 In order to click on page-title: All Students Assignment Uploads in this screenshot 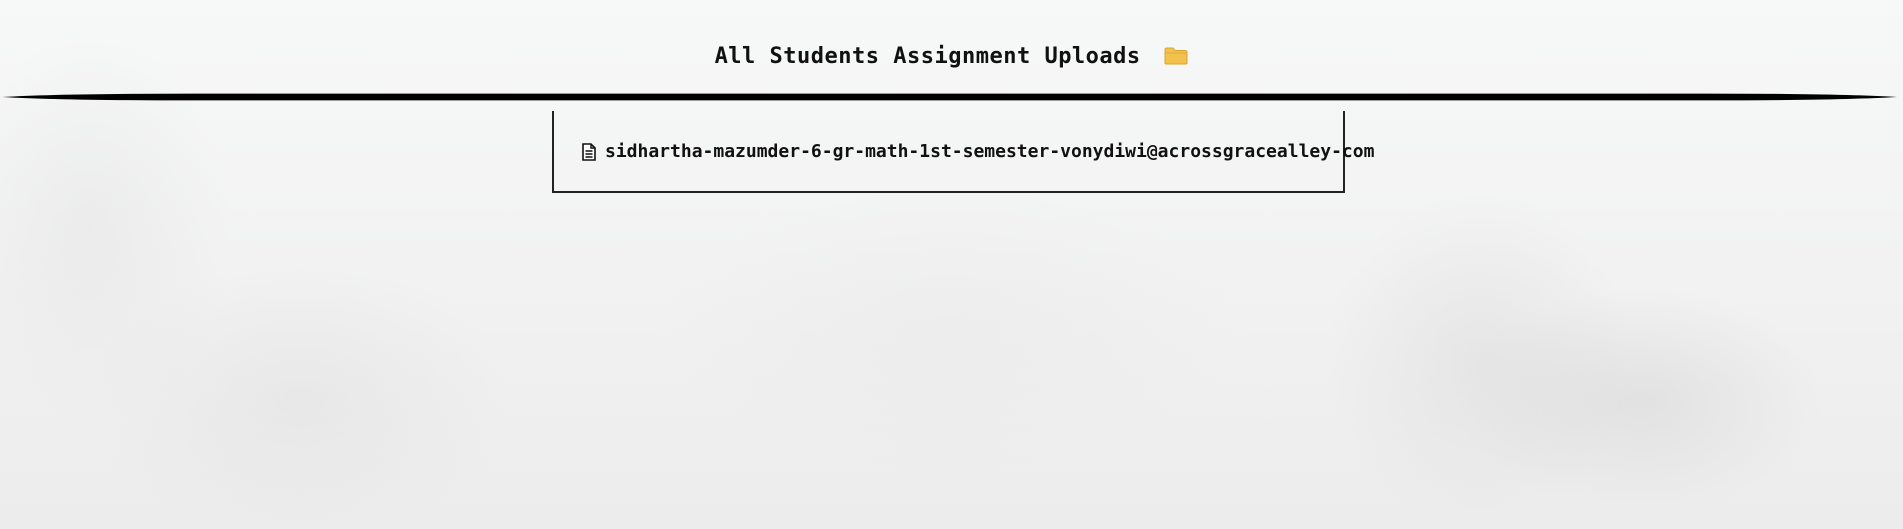, I will do `click(927, 56)`.